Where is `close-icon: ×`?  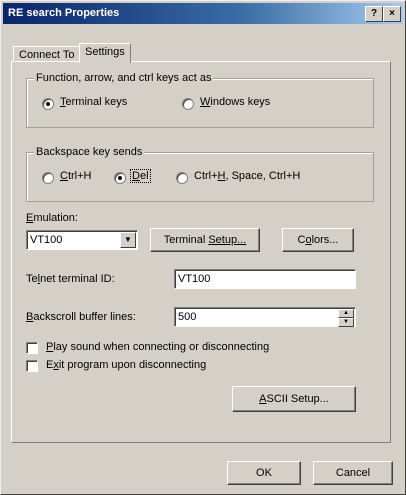
close-icon: × is located at coordinates (392, 13).